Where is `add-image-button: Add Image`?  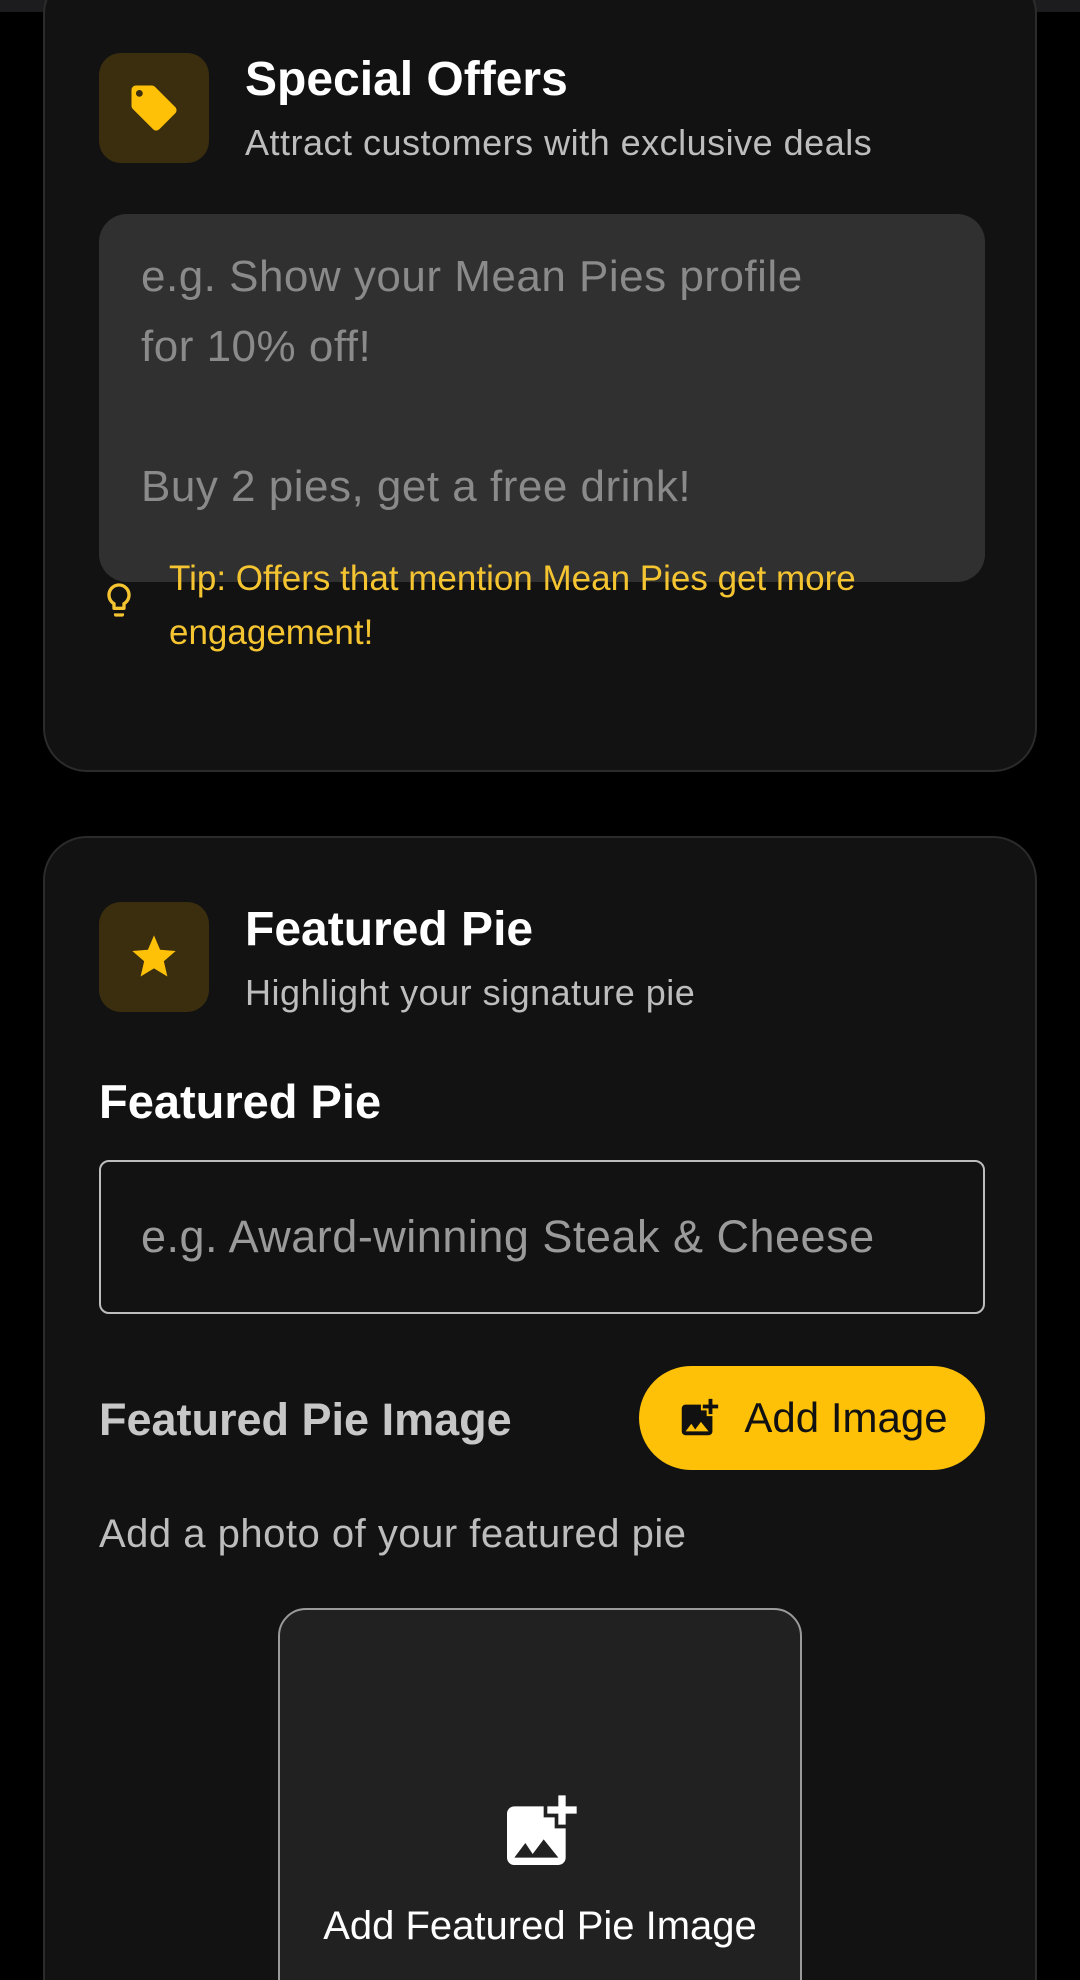
add-image-button: Add Image is located at coordinates (812, 1418).